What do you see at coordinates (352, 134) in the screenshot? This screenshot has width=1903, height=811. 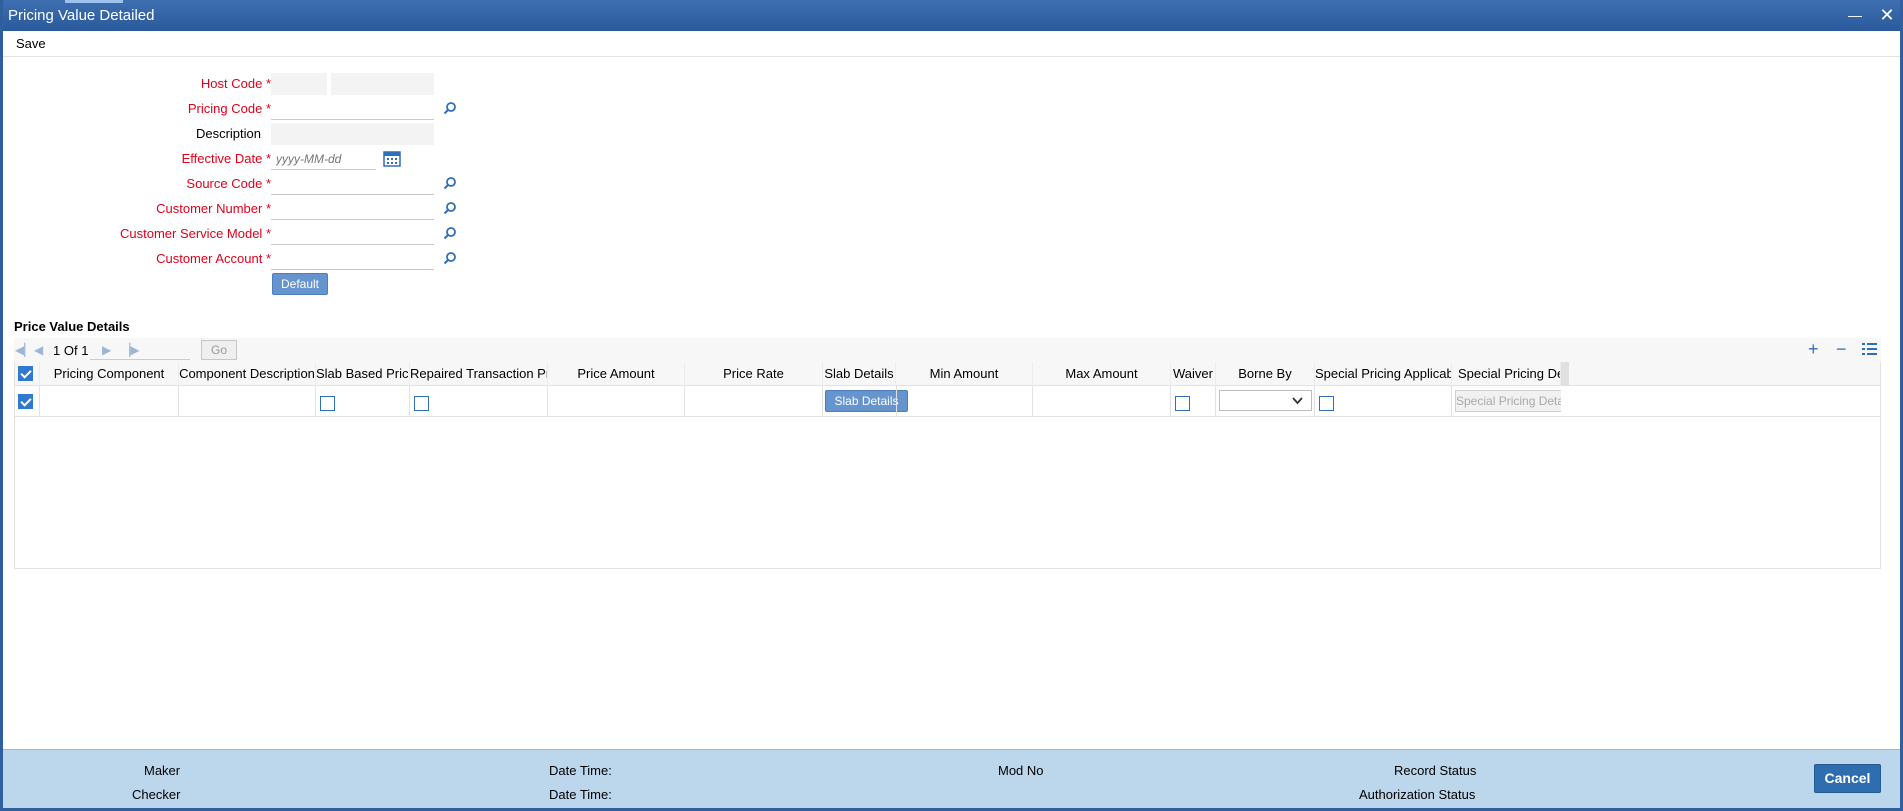 I see `description-input` at bounding box center [352, 134].